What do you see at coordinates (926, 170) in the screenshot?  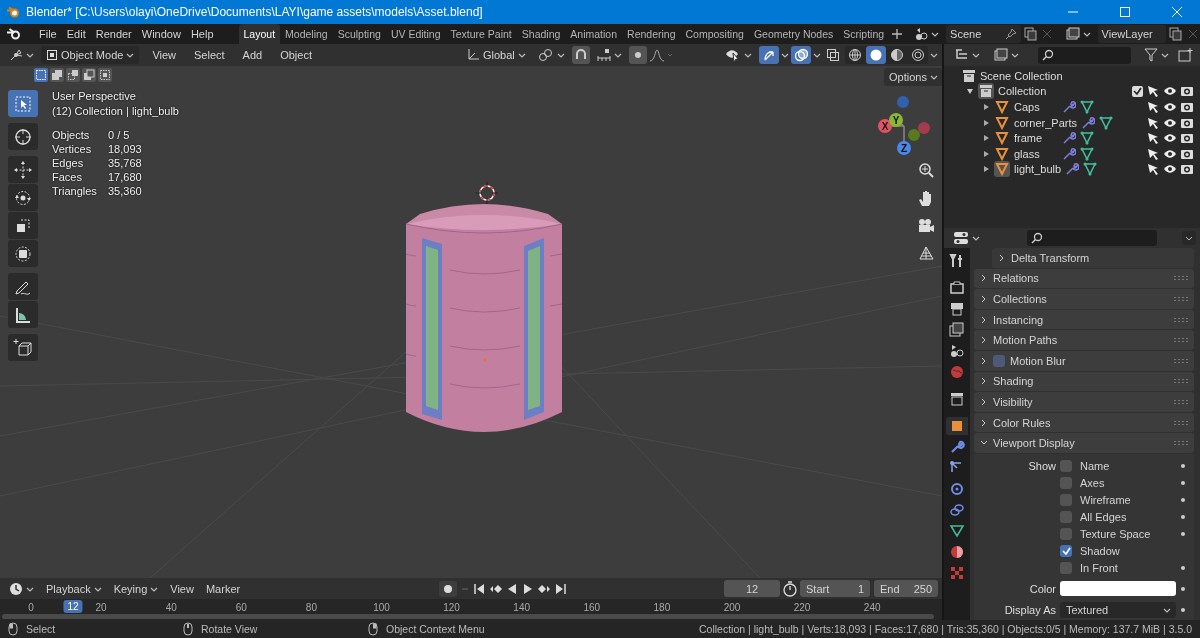 I see `zoom-icon` at bounding box center [926, 170].